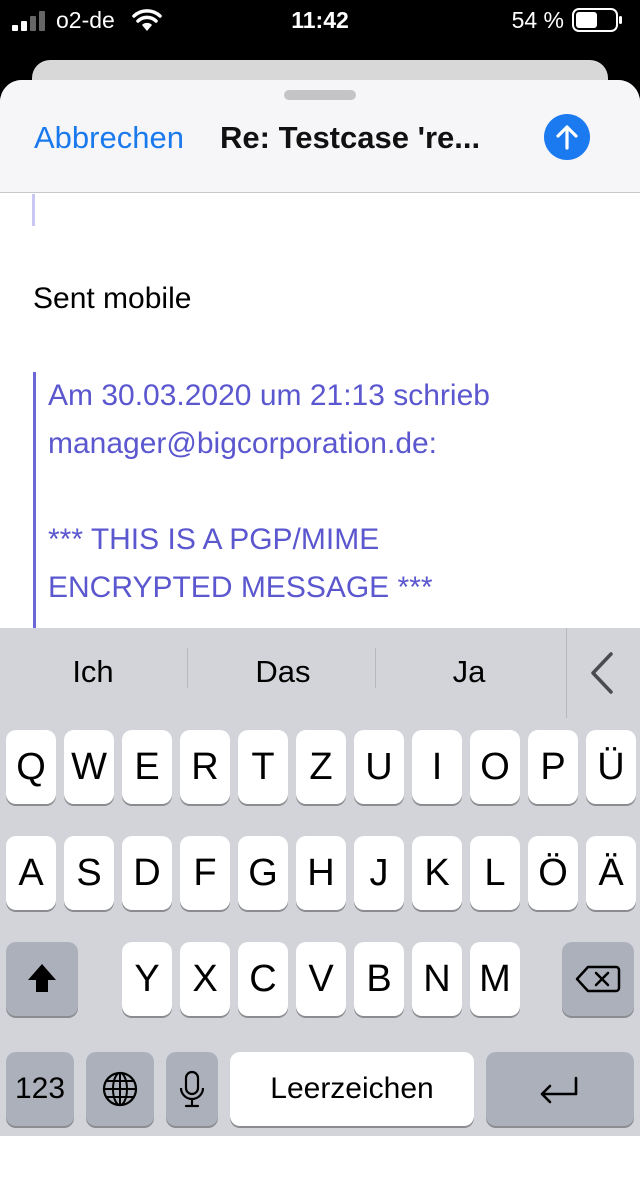 The width and height of the screenshot is (640, 1180). I want to click on numbers-key: 123, so click(40, 1089).